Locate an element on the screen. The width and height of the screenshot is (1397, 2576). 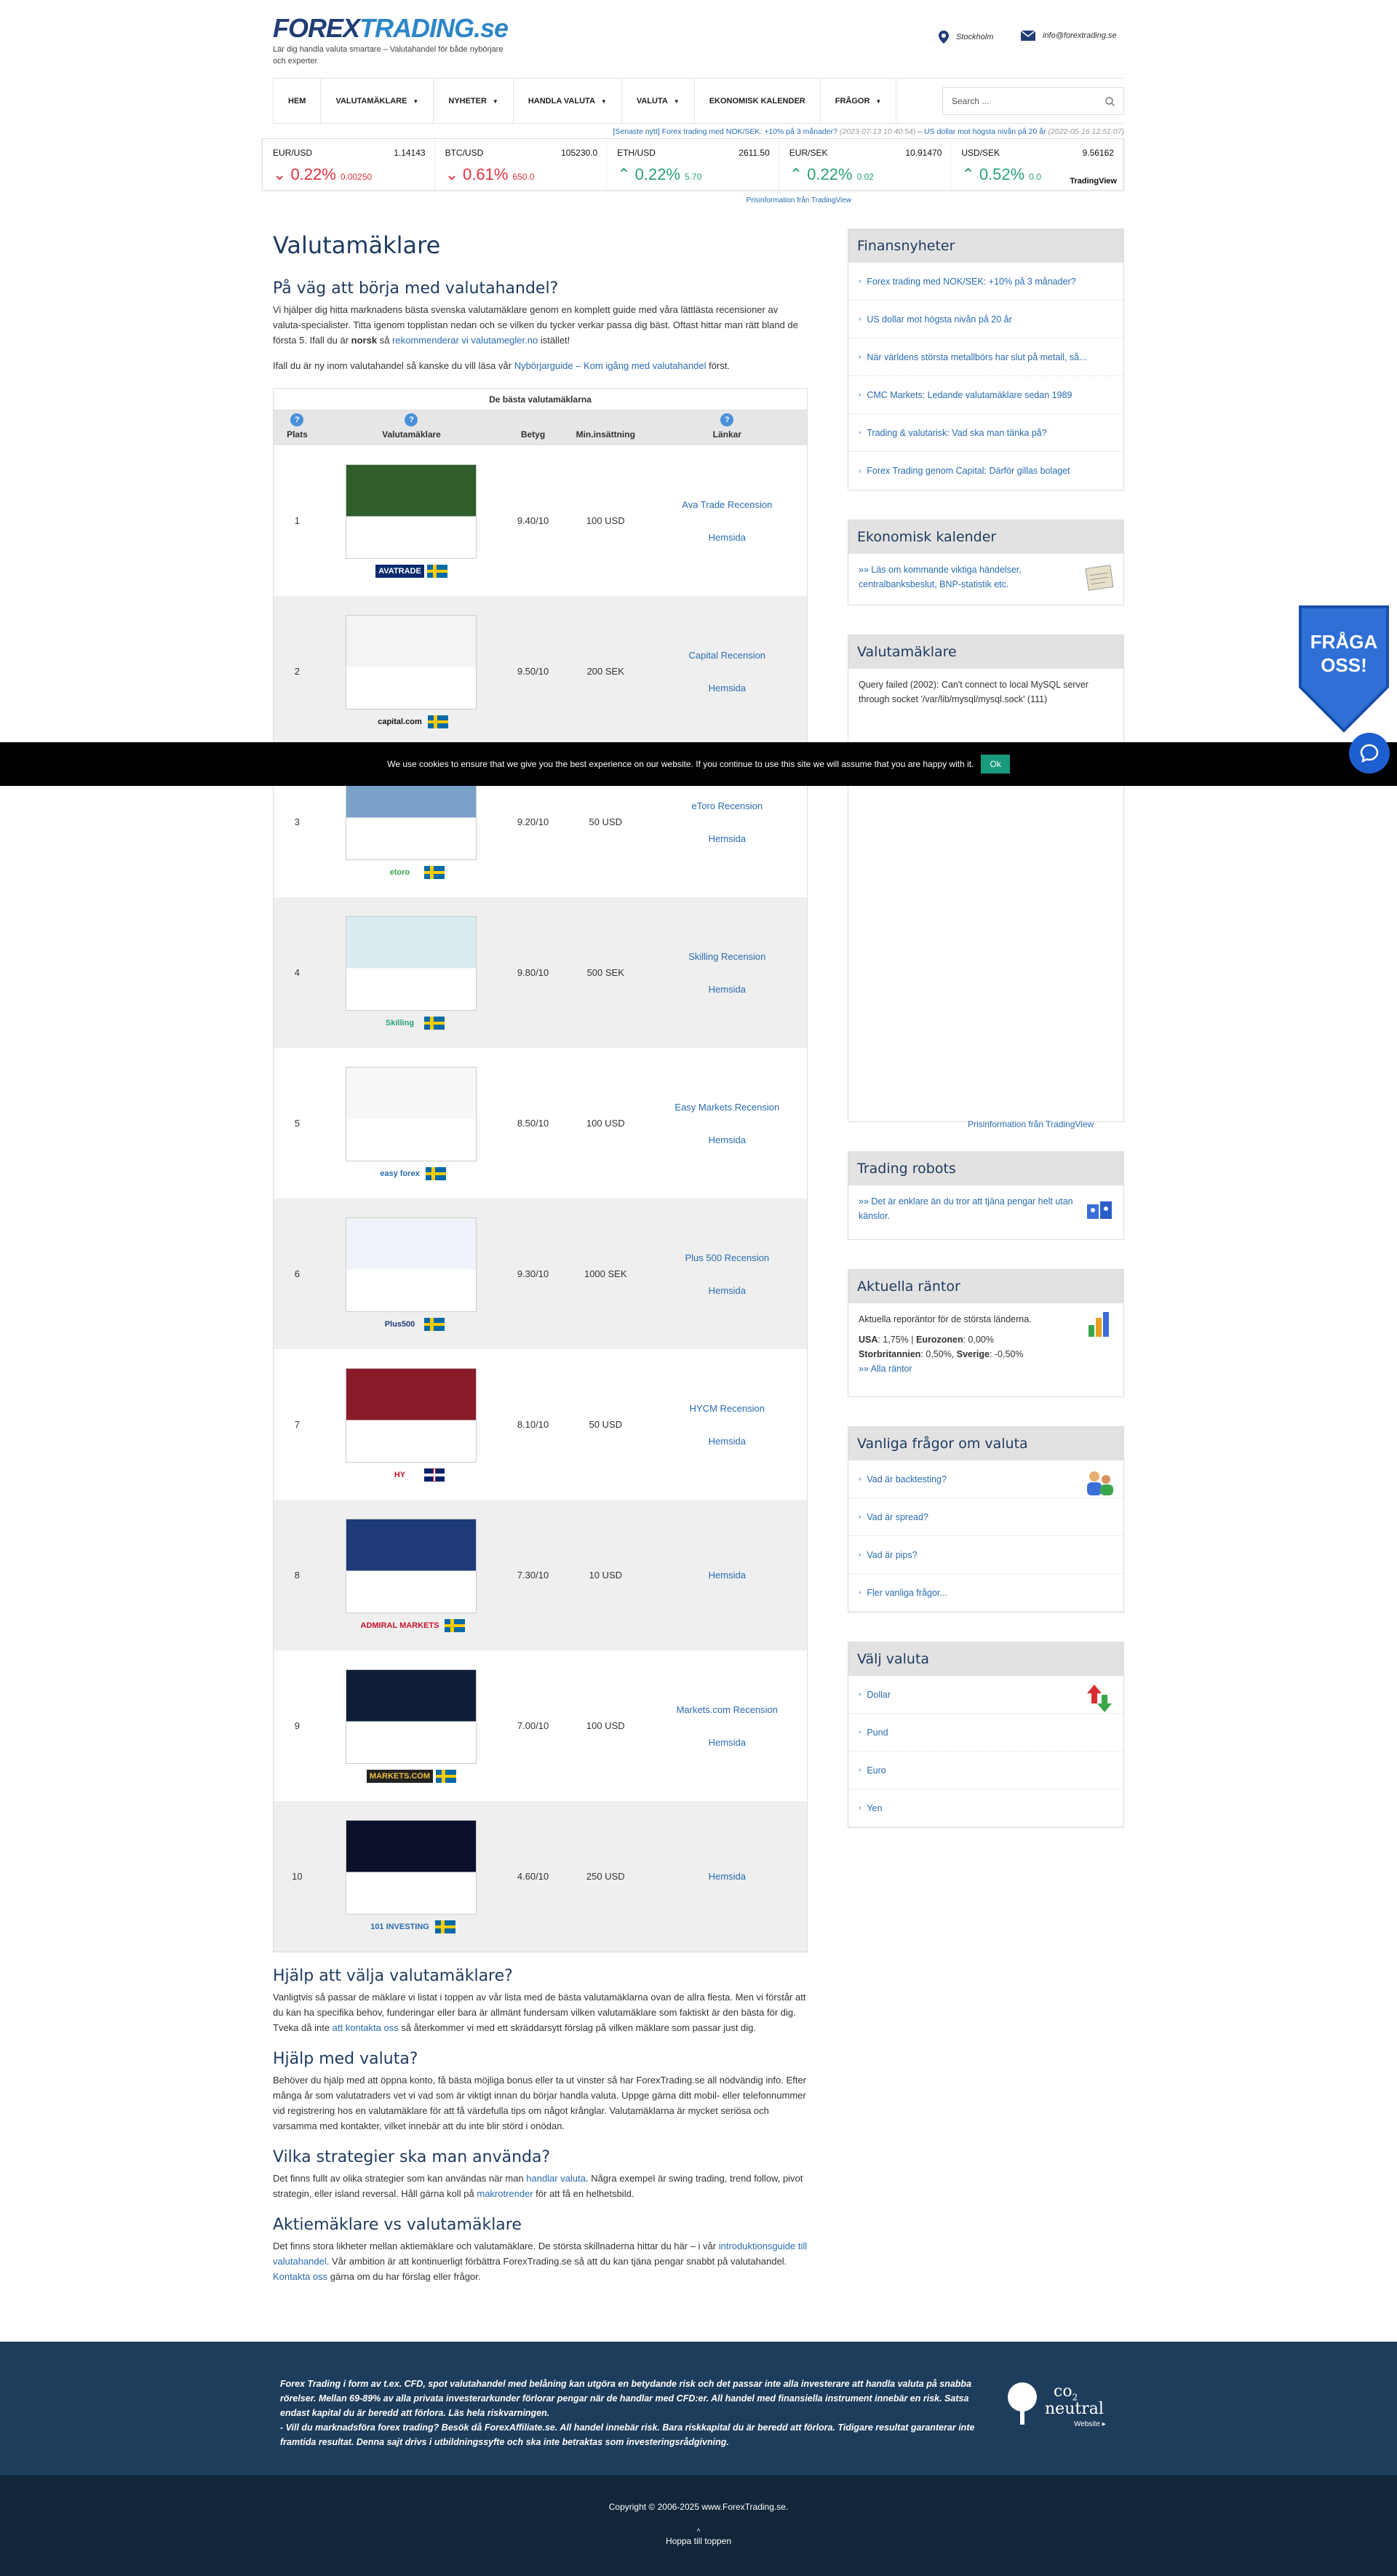
arrow-up-icon: ⌃ is located at coordinates (796, 174).